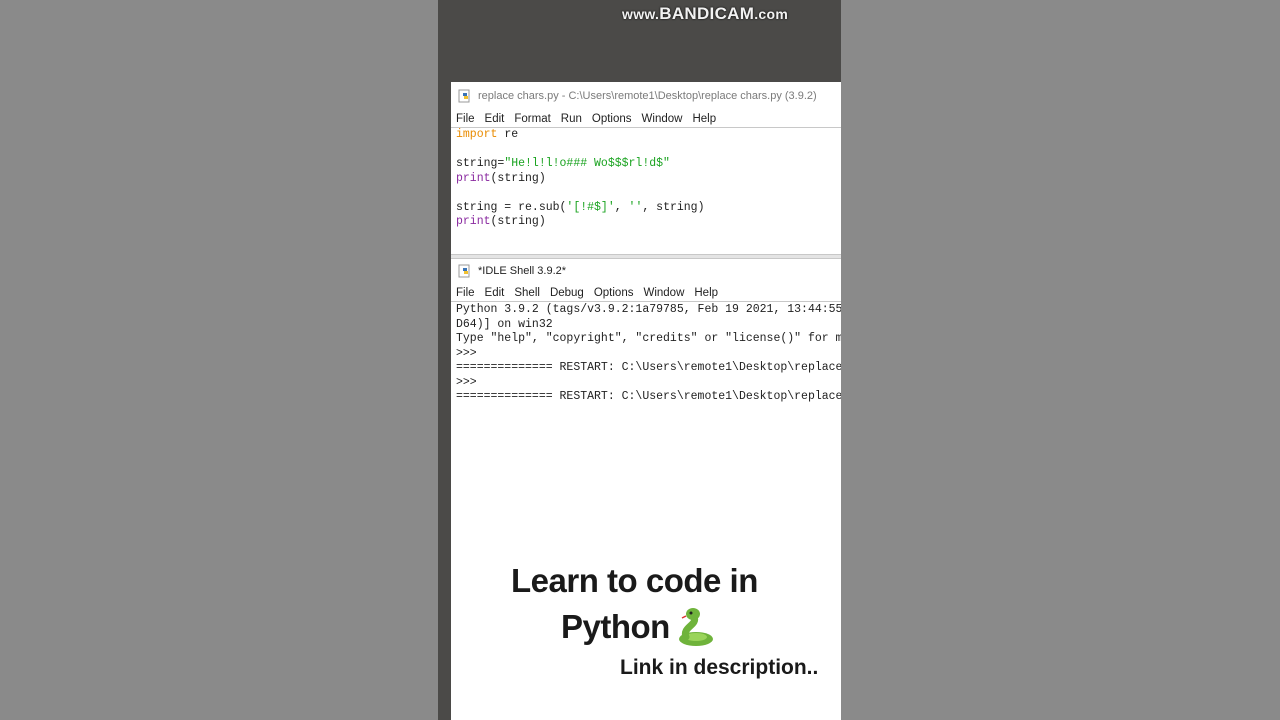  Describe the element at coordinates (567, 293) in the screenshot. I see `shell-menu-debug: Debug` at that location.